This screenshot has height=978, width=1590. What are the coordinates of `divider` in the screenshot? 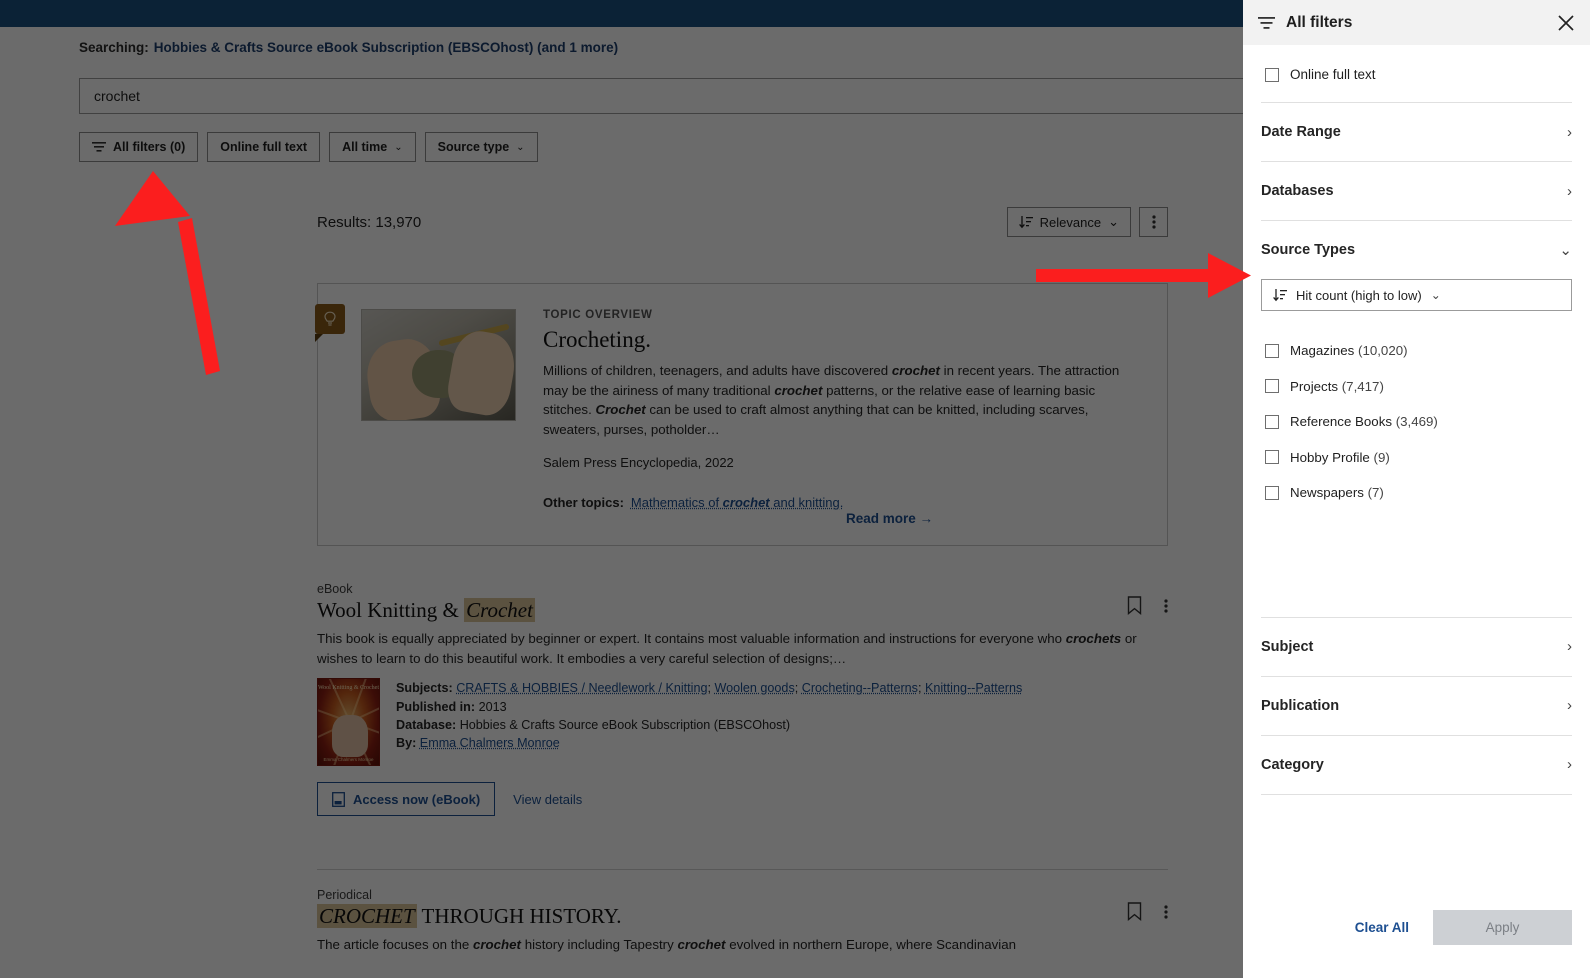 It's located at (1416, 794).